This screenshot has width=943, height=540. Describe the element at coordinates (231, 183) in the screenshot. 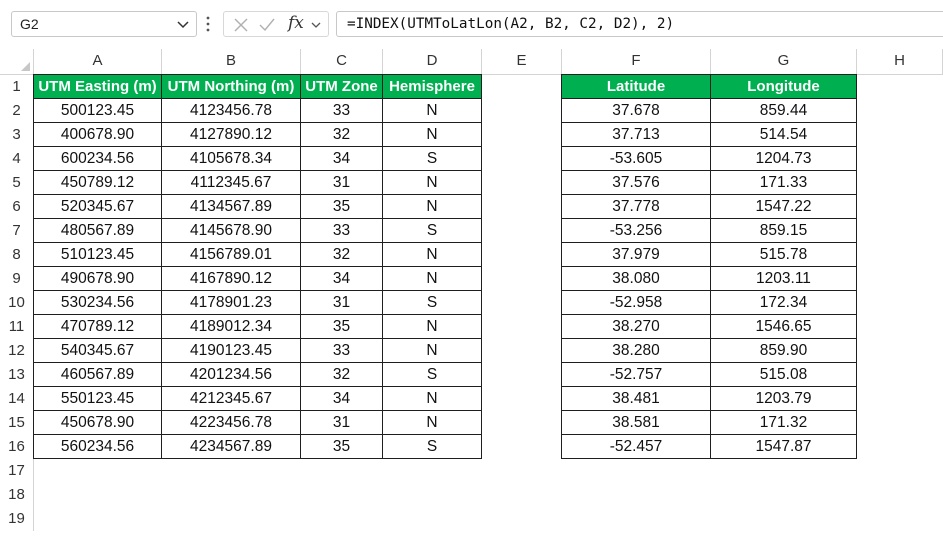

I see `input-data-cell: 4112345.67` at that location.